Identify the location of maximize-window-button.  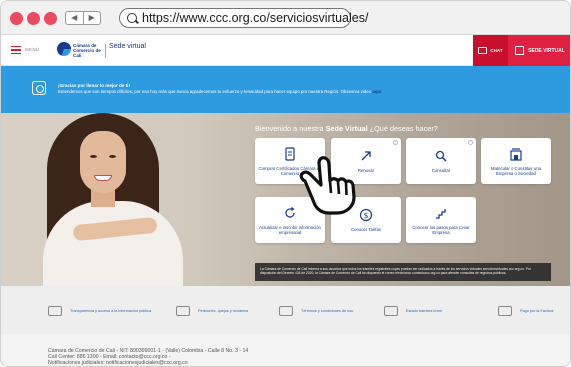
(50, 18).